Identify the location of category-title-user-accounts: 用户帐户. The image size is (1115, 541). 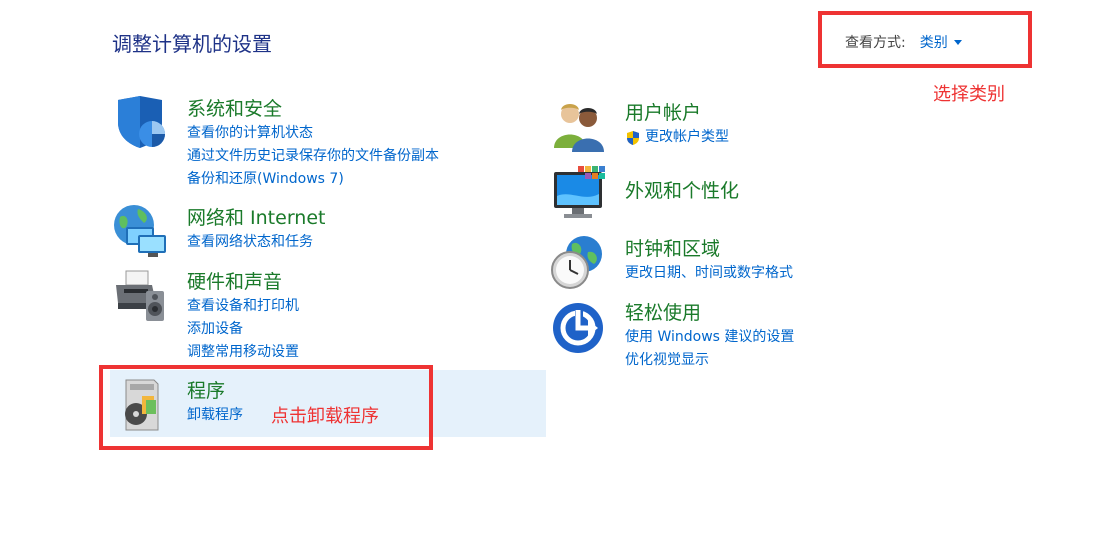
(663, 111).